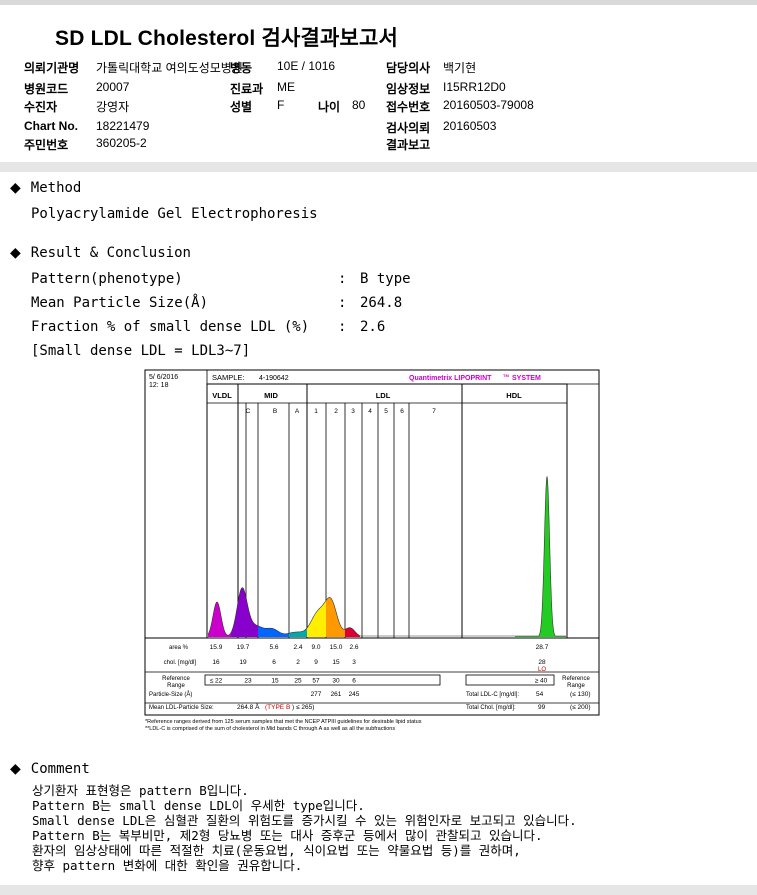  Describe the element at coordinates (298, 662) in the screenshot. I see `chol-value: 2` at that location.